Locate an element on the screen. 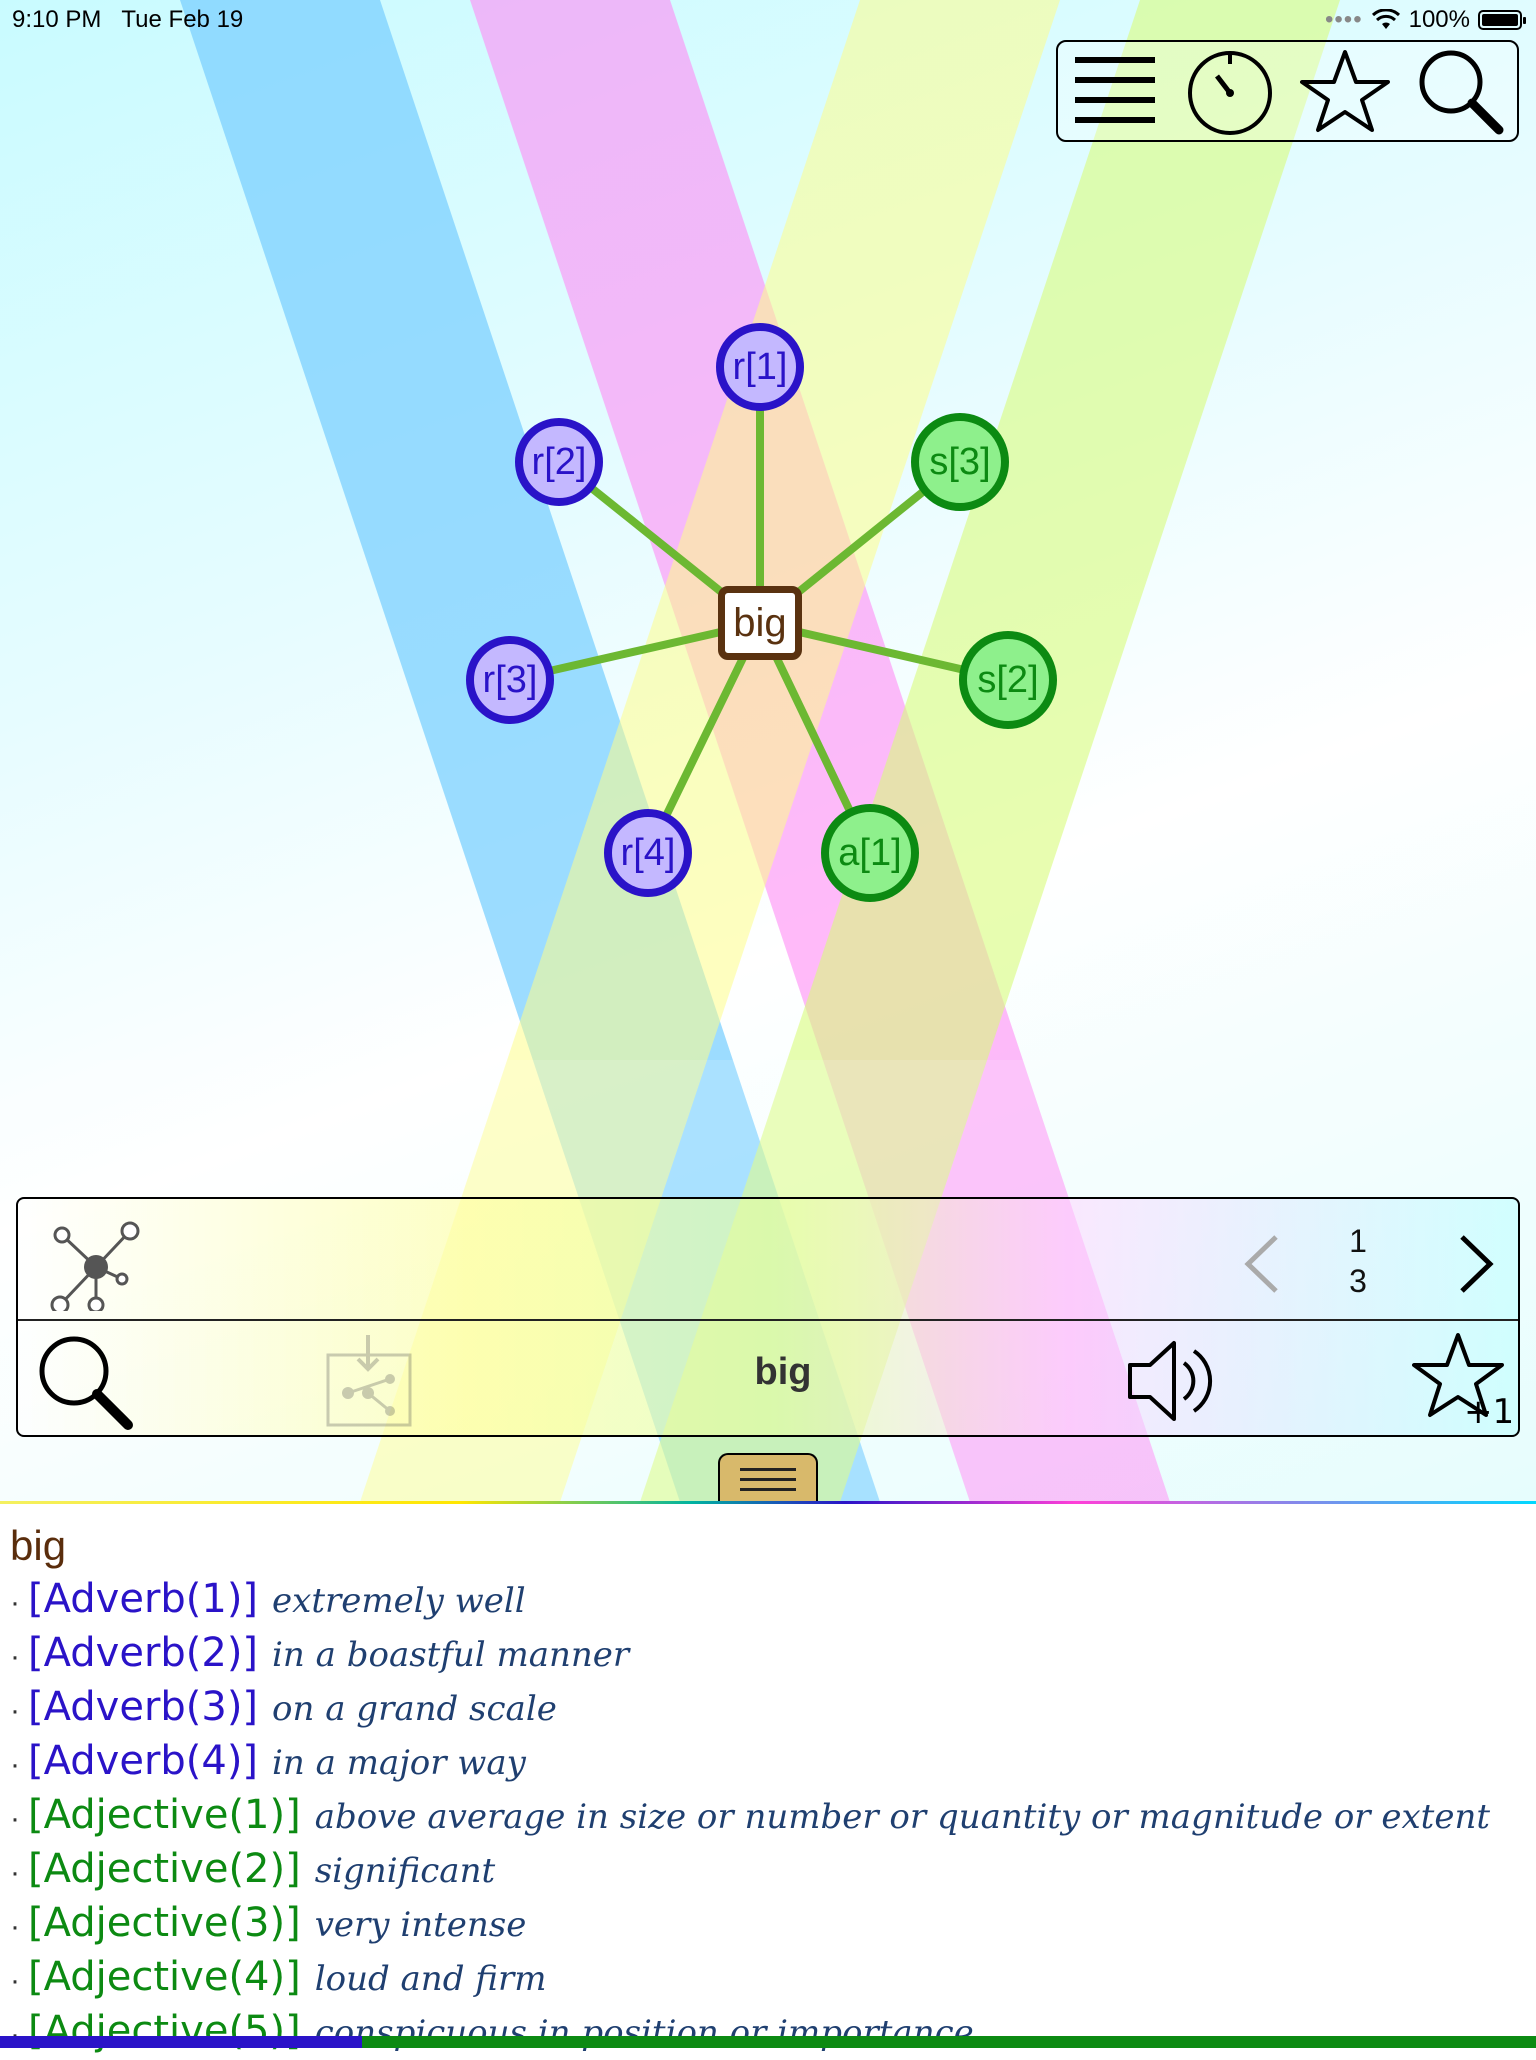 This screenshot has width=1536, height=2060. search-icon is located at coordinates (86, 1383).